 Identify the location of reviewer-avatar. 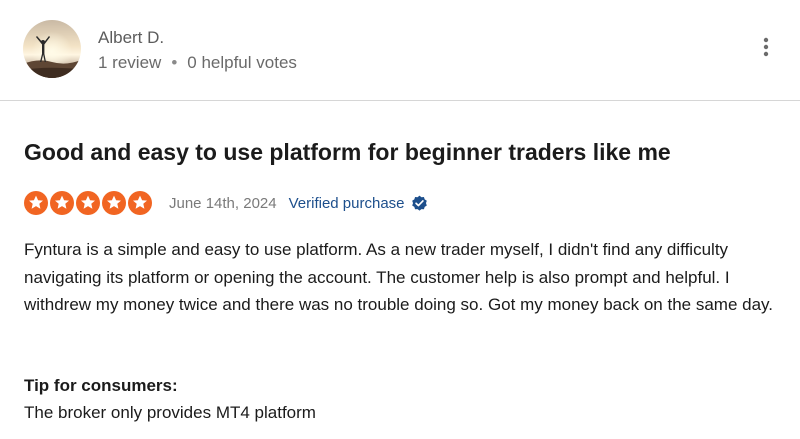
(52, 49).